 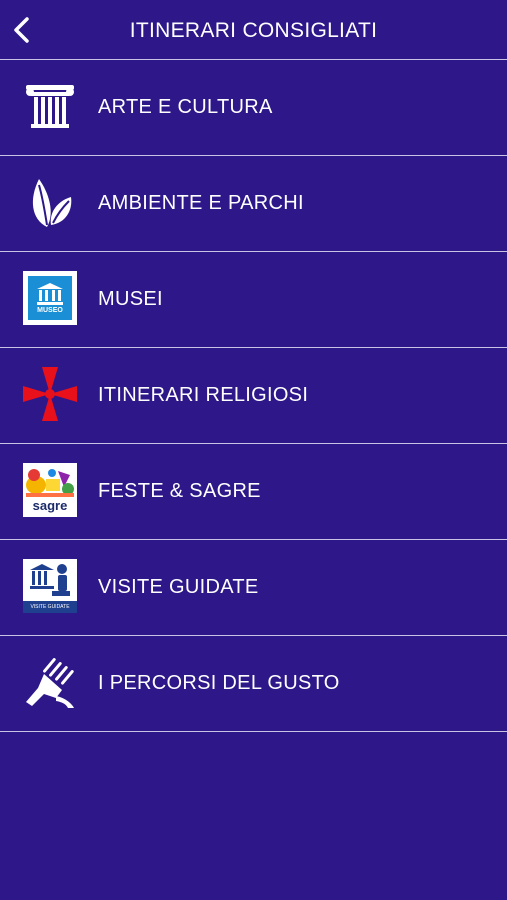 What do you see at coordinates (50, 490) in the screenshot?
I see `festival-badge-icon: sagre` at bounding box center [50, 490].